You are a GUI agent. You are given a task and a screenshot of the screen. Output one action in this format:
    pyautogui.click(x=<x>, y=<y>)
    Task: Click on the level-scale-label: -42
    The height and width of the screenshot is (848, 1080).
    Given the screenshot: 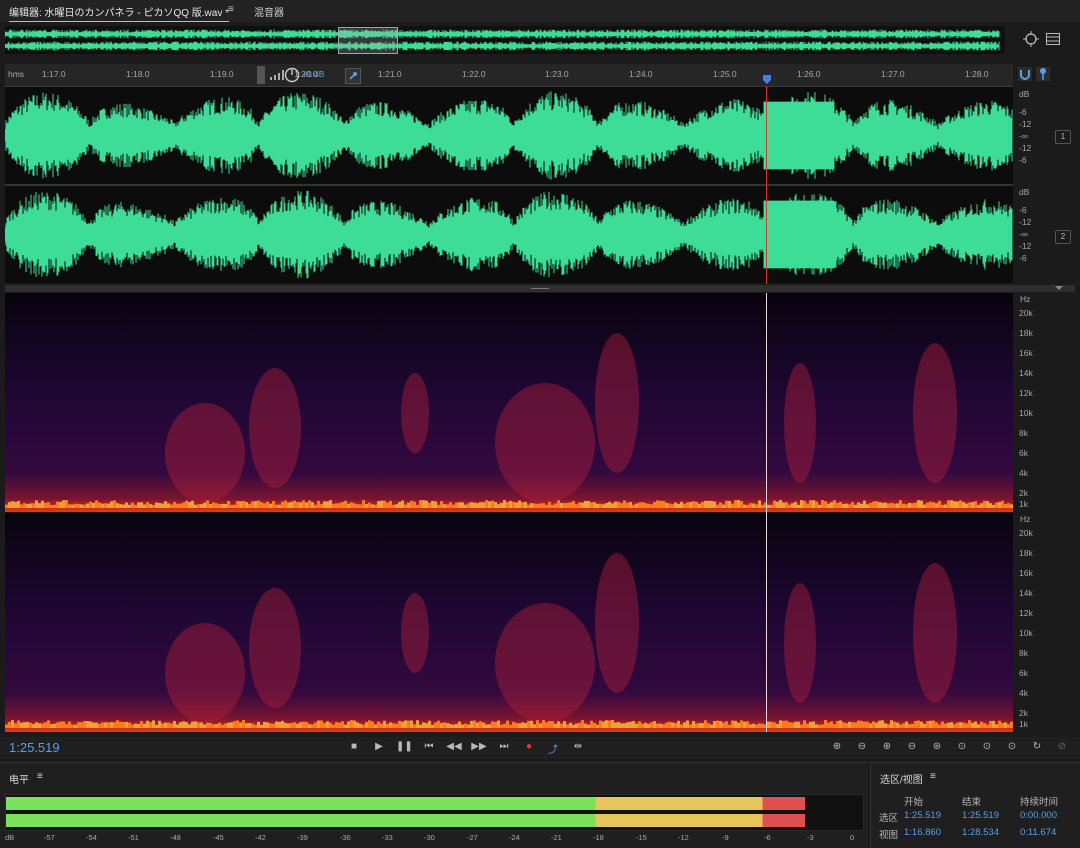 What is the action you would take?
    pyautogui.click(x=260, y=837)
    